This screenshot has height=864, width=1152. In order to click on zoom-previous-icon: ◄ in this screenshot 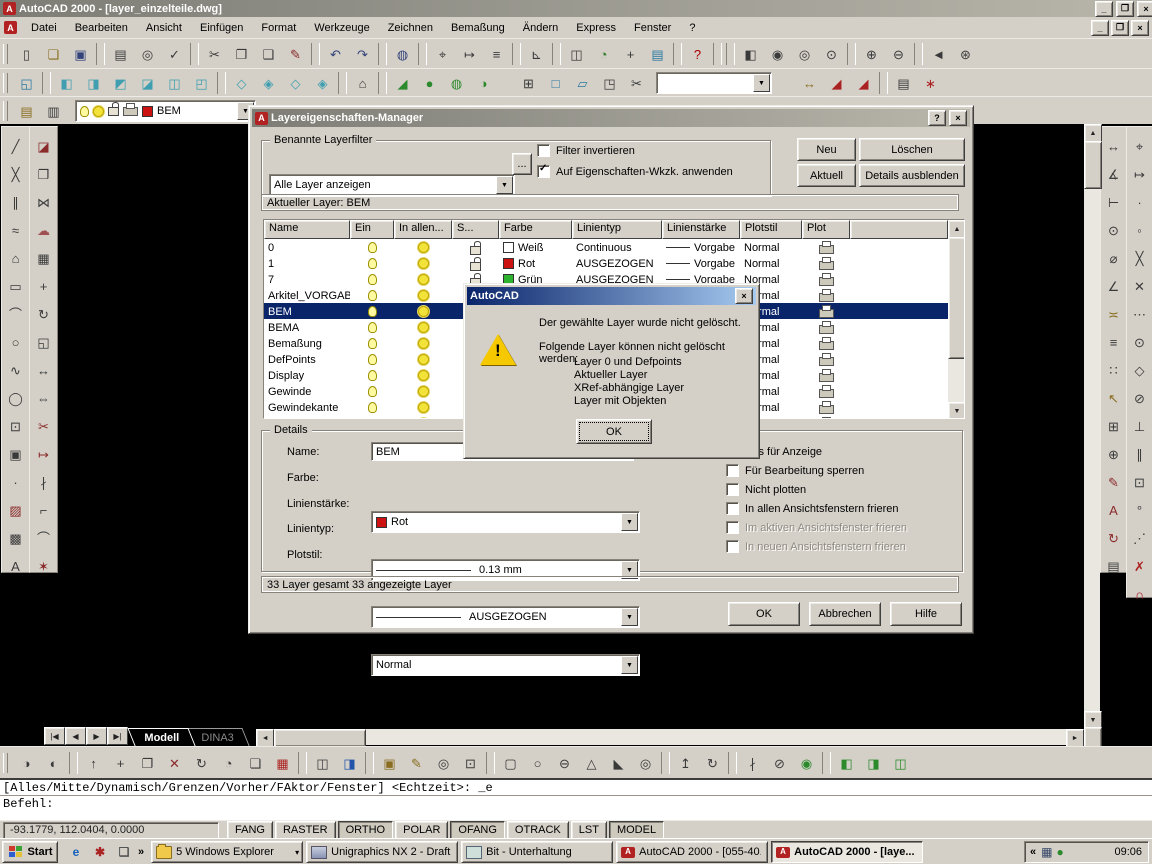, I will do `click(938, 54)`.